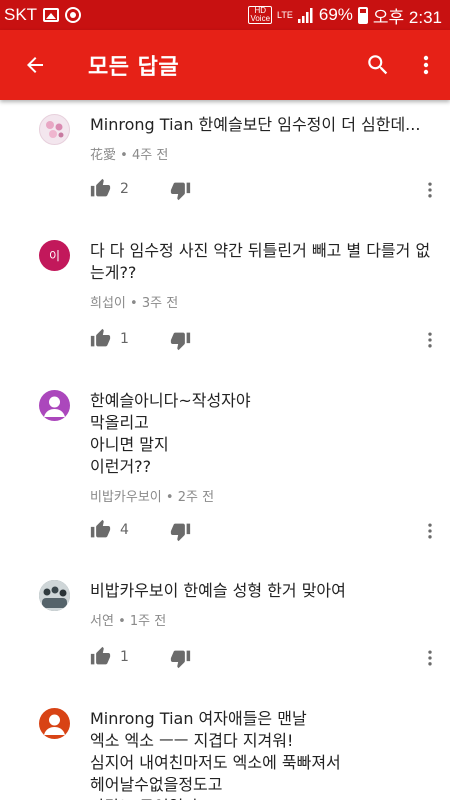 The image size is (450, 800). I want to click on like-count: 4, so click(124, 529).